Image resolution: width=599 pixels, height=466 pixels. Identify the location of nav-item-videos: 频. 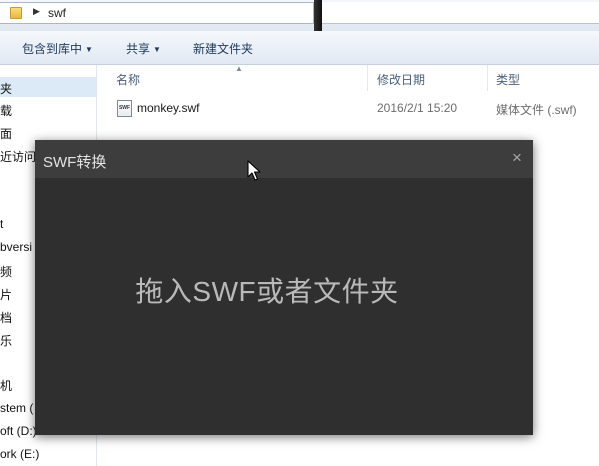
(6, 271).